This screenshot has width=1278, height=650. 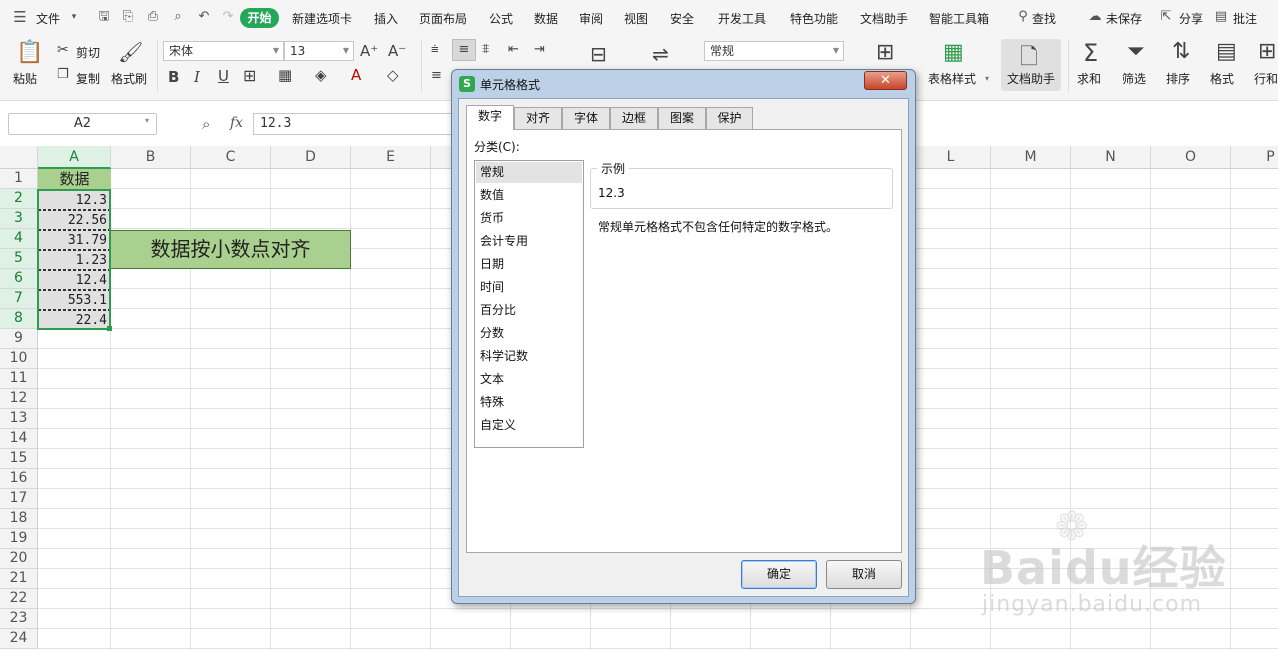 I want to click on row-header-3: 3, so click(x=19, y=219).